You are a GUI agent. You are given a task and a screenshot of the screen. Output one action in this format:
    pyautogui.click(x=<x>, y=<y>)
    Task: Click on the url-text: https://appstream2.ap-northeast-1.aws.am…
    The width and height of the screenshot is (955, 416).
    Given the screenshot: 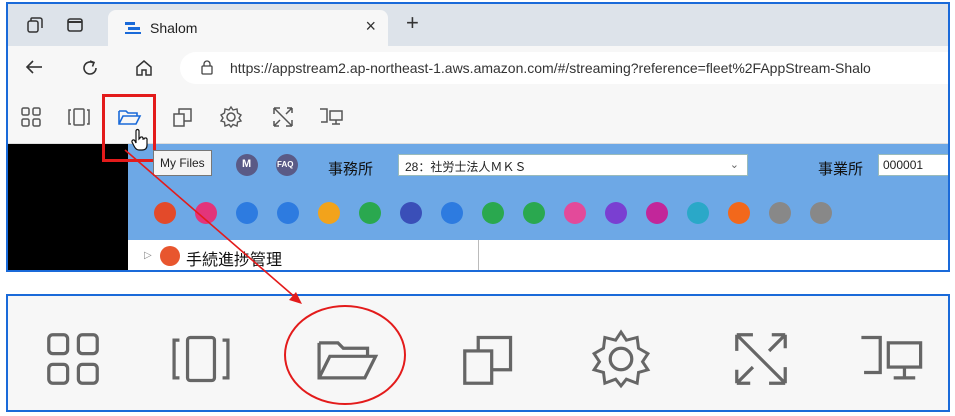 What is the action you would take?
    pyautogui.click(x=550, y=68)
    